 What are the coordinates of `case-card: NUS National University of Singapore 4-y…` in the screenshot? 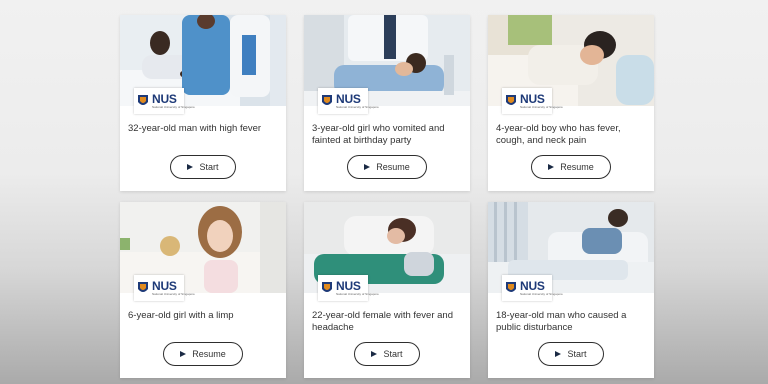 It's located at (571, 103).